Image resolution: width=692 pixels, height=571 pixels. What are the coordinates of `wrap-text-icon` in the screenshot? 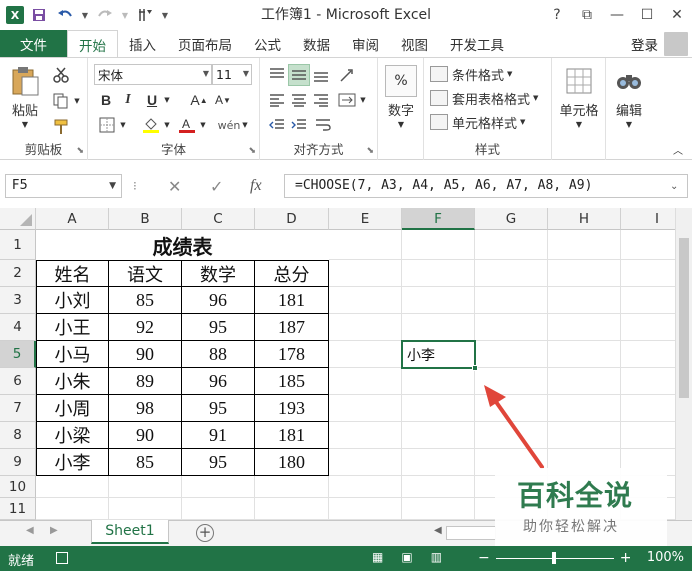 It's located at (323, 125).